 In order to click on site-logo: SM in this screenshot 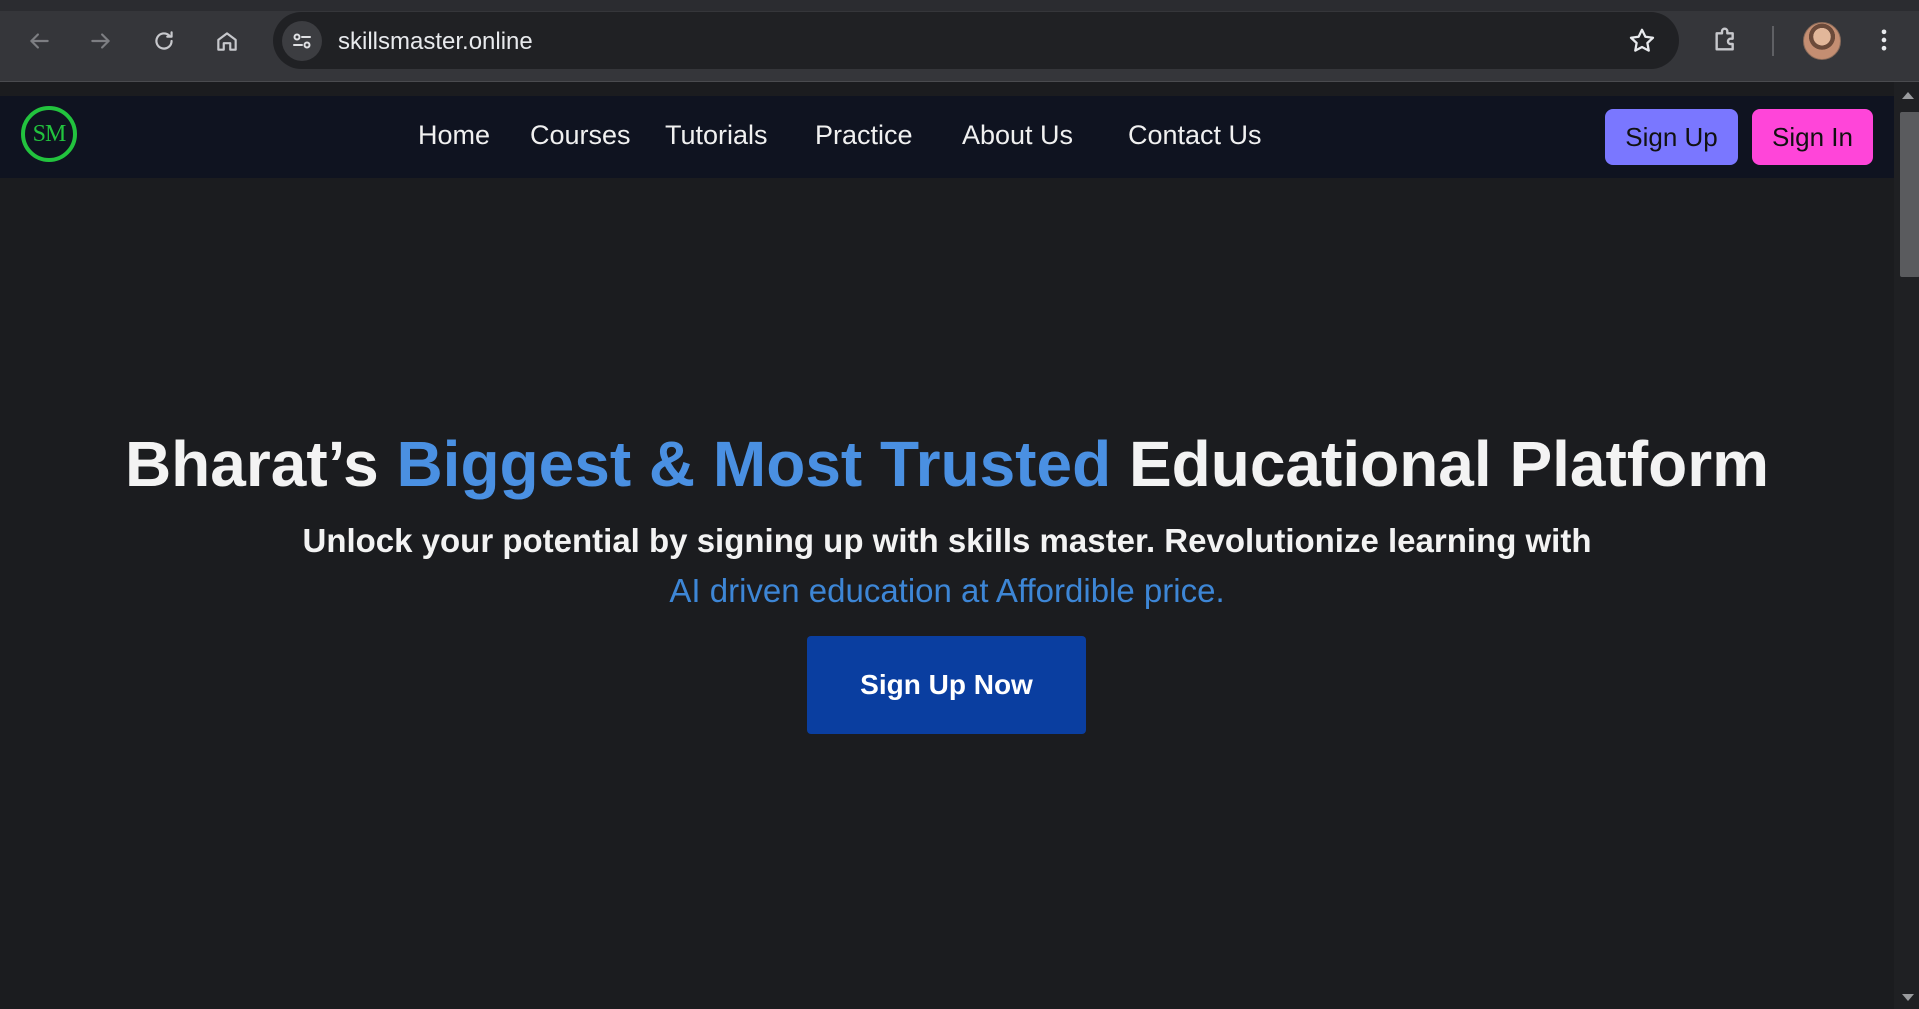, I will do `click(49, 134)`.